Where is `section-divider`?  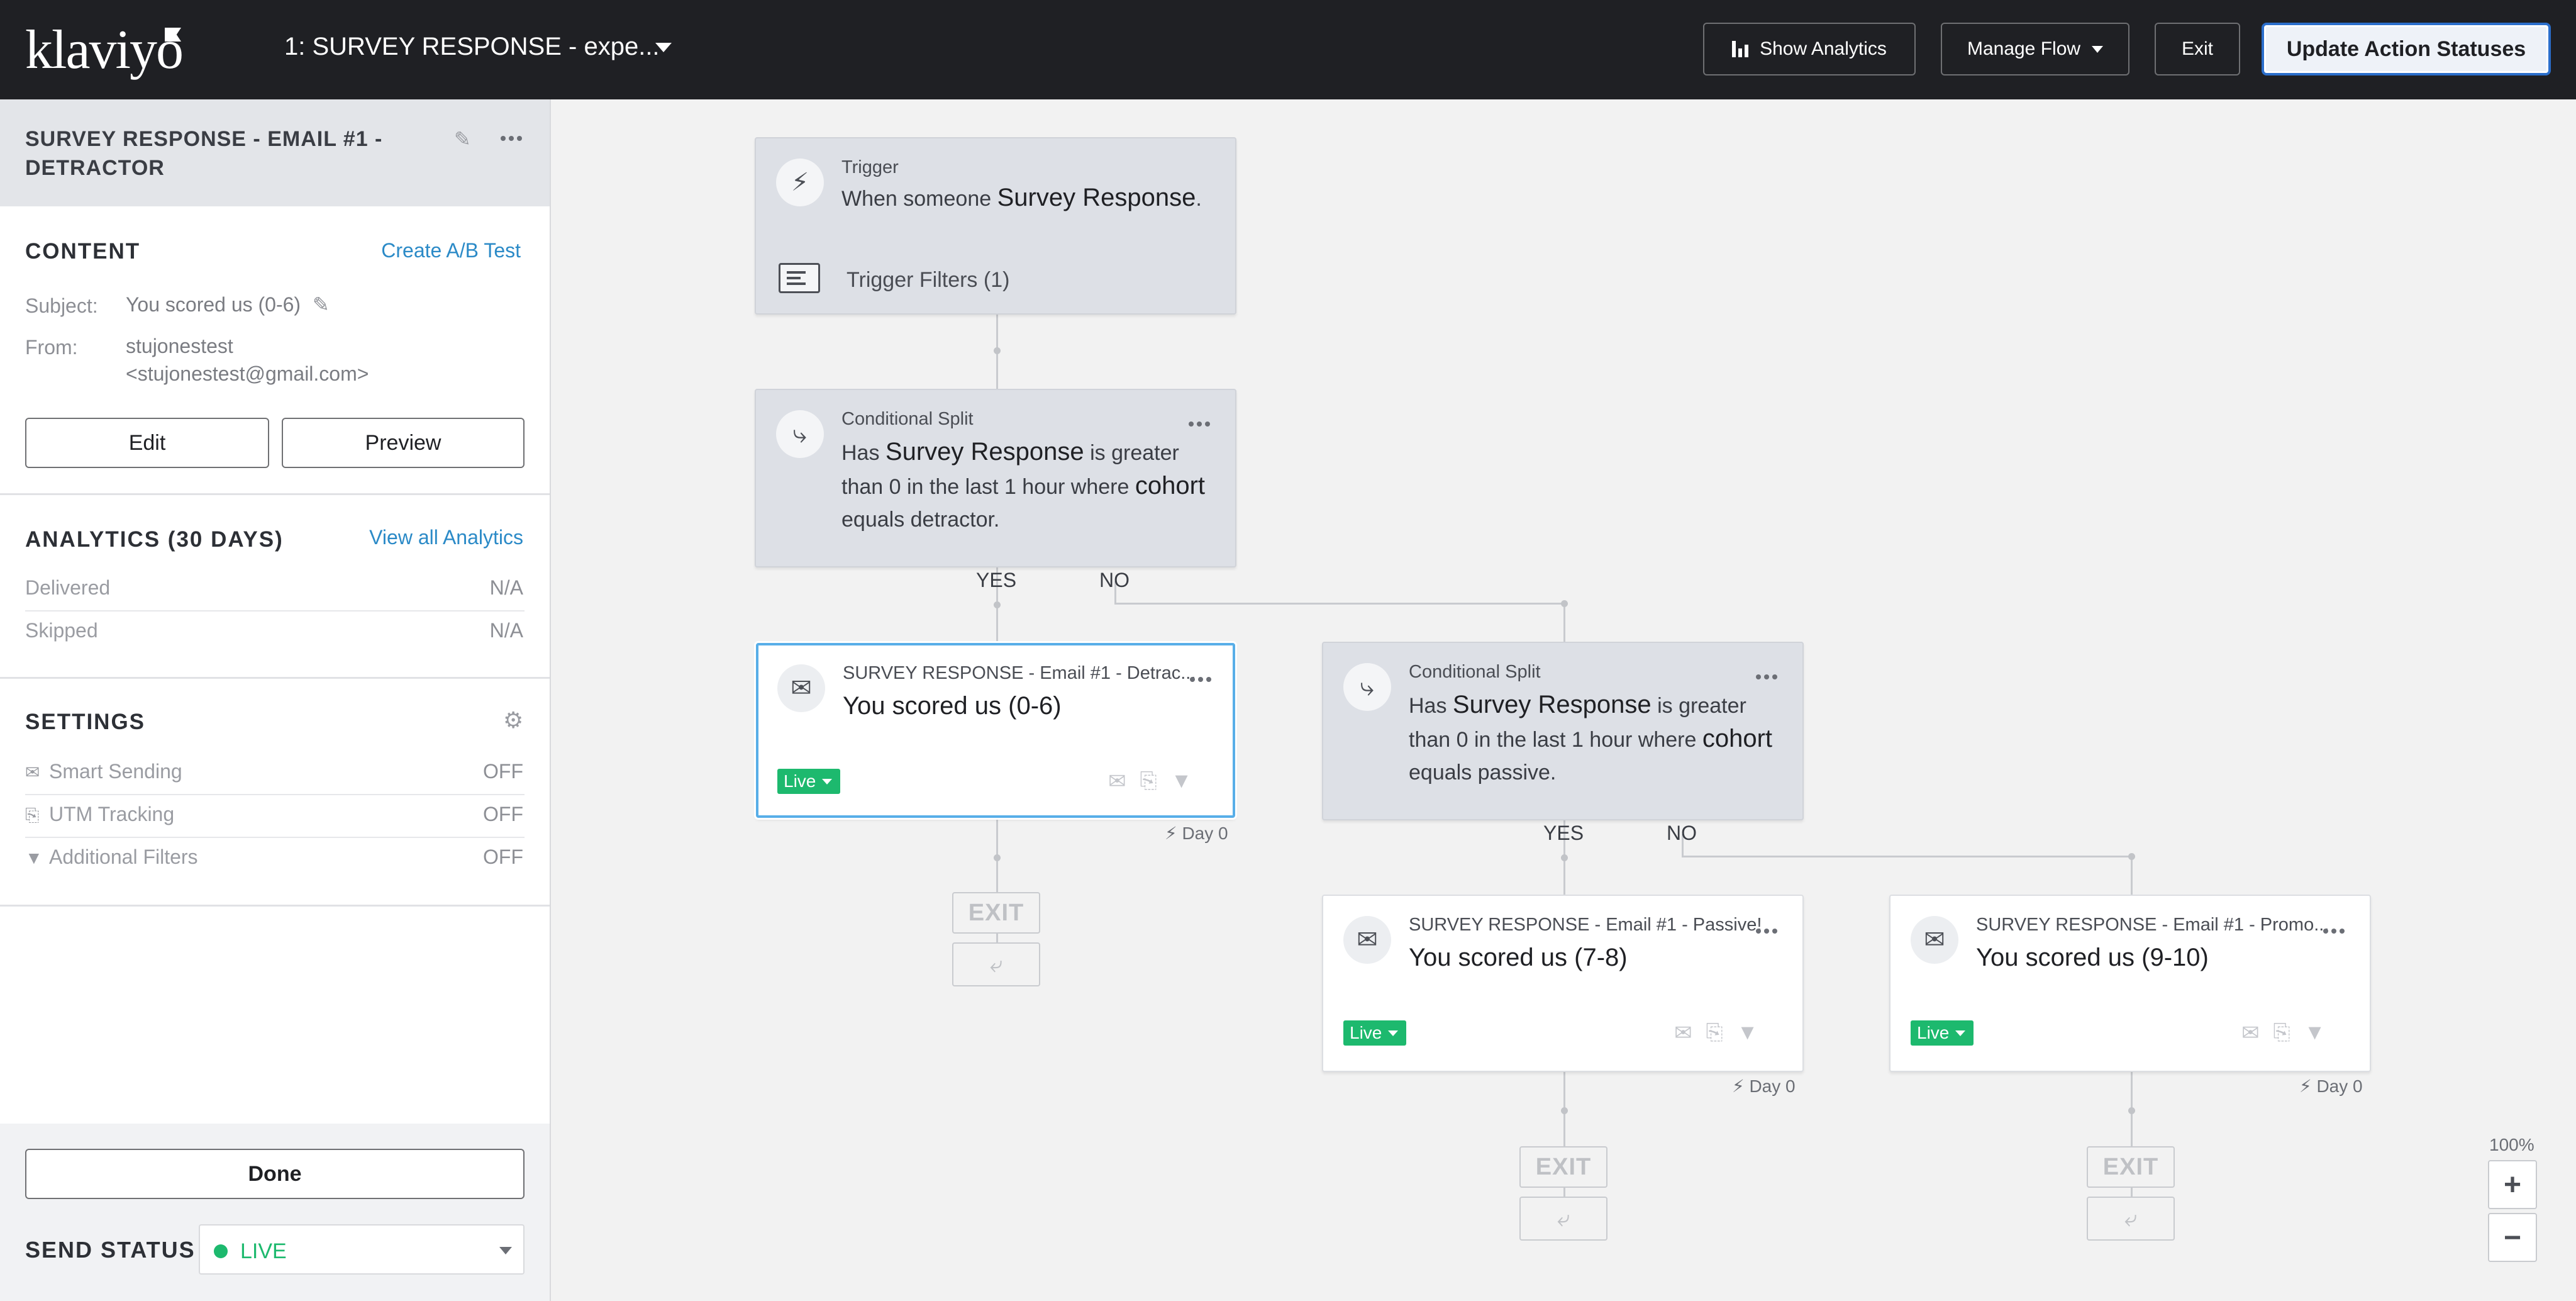 section-divider is located at coordinates (275, 678).